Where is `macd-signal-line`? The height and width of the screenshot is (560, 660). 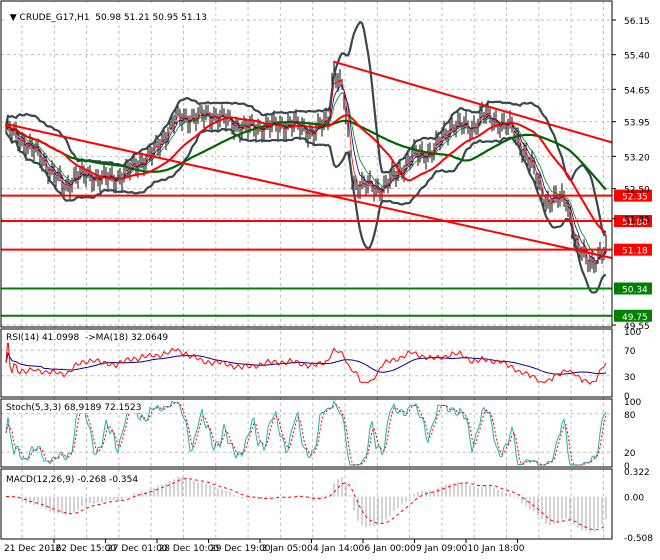
macd-signal-line is located at coordinates (306, 504).